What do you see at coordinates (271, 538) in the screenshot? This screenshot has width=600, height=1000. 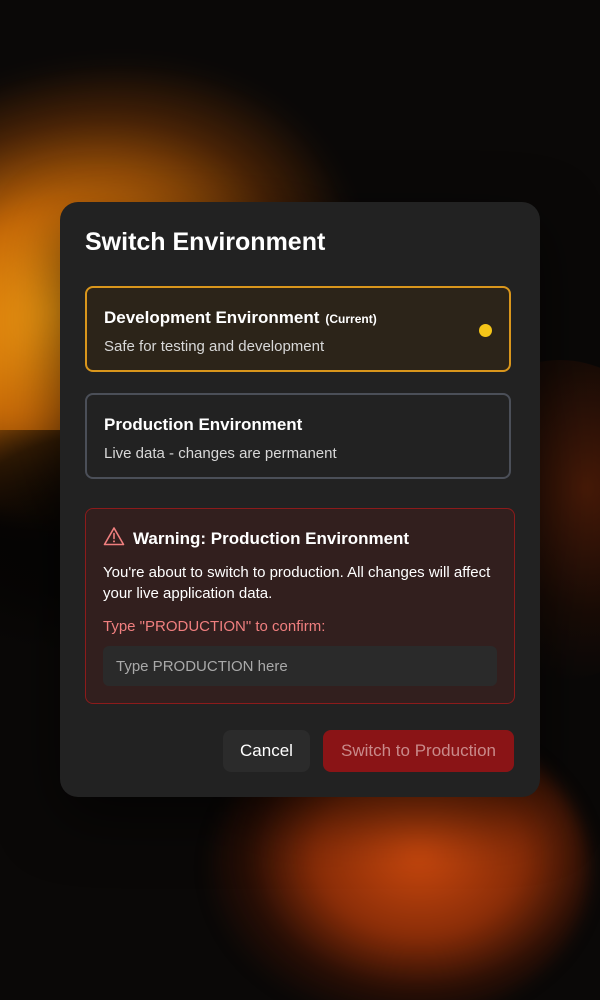 I see `warning-title: Warning: Production Environment` at bounding box center [271, 538].